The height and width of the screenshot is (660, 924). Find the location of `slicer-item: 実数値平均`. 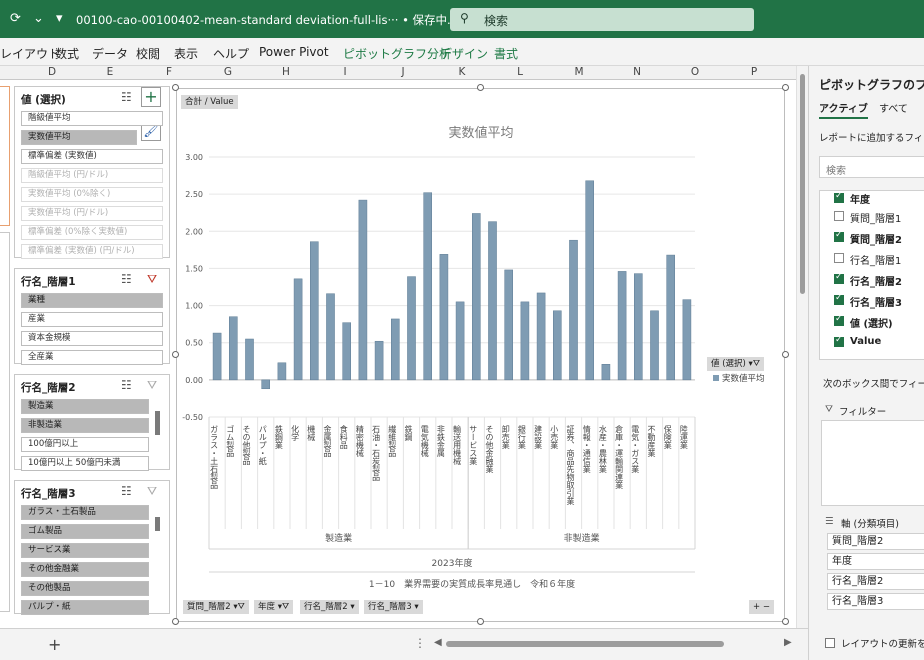

slicer-item: 実数値平均 is located at coordinates (79, 137).